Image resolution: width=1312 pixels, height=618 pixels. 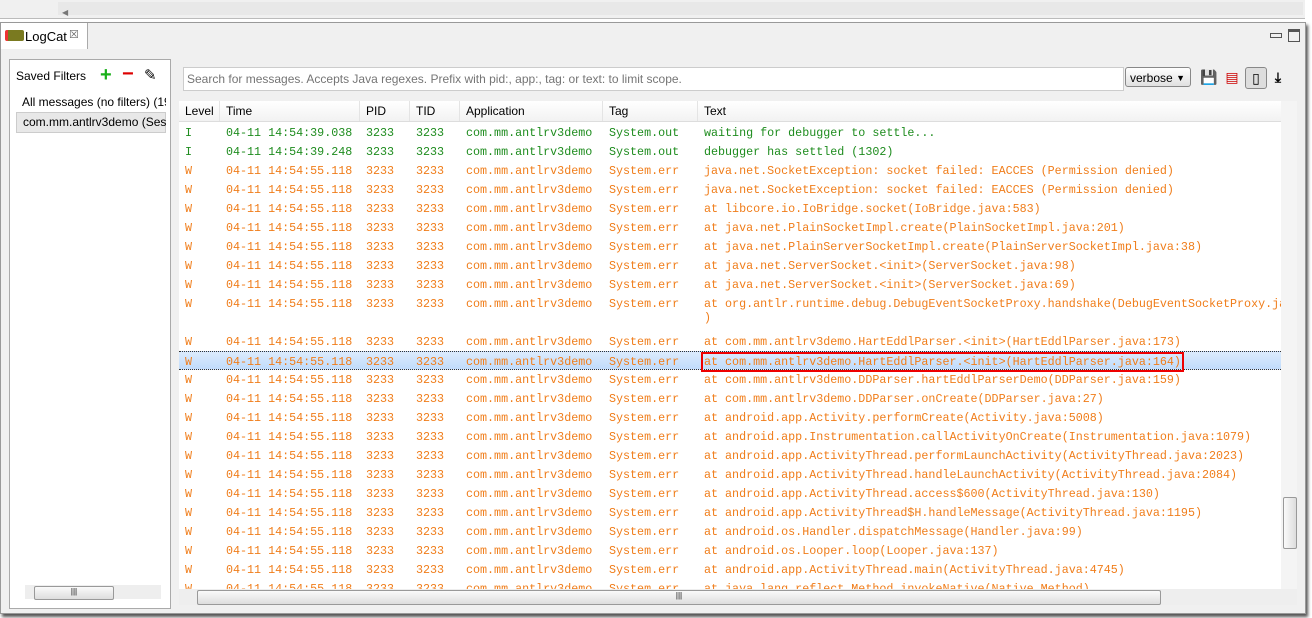 I want to click on filters-scroll-thumb: |||, so click(x=74, y=593).